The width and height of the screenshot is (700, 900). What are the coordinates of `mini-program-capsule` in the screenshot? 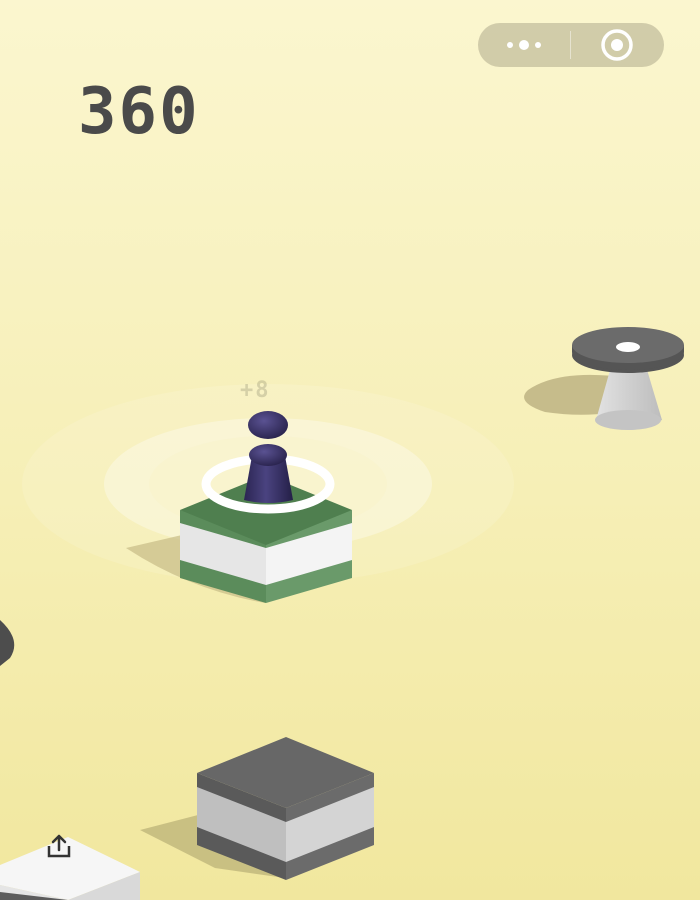 It's located at (571, 45).